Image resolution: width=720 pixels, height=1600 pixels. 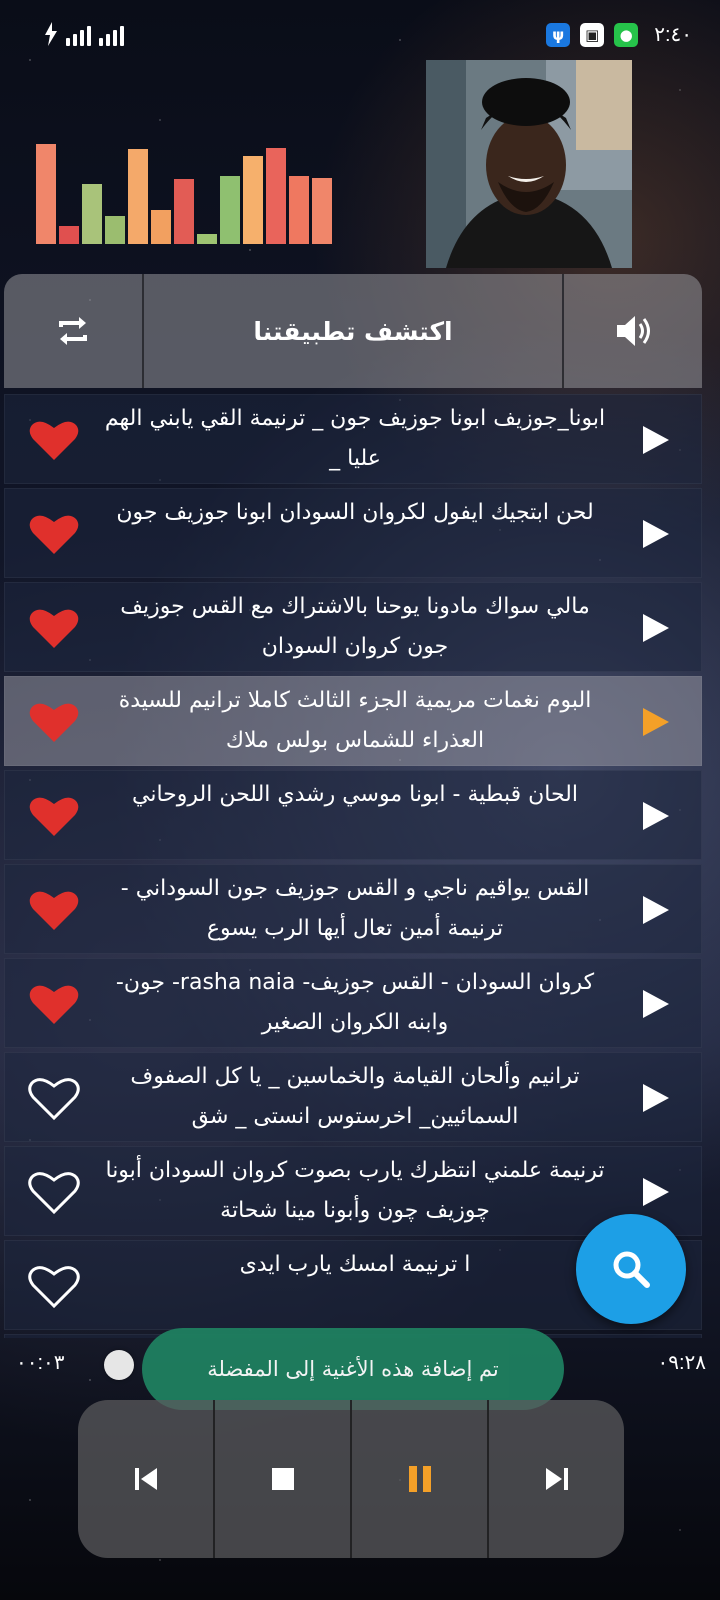 I want to click on search-icon, so click(x=631, y=1269).